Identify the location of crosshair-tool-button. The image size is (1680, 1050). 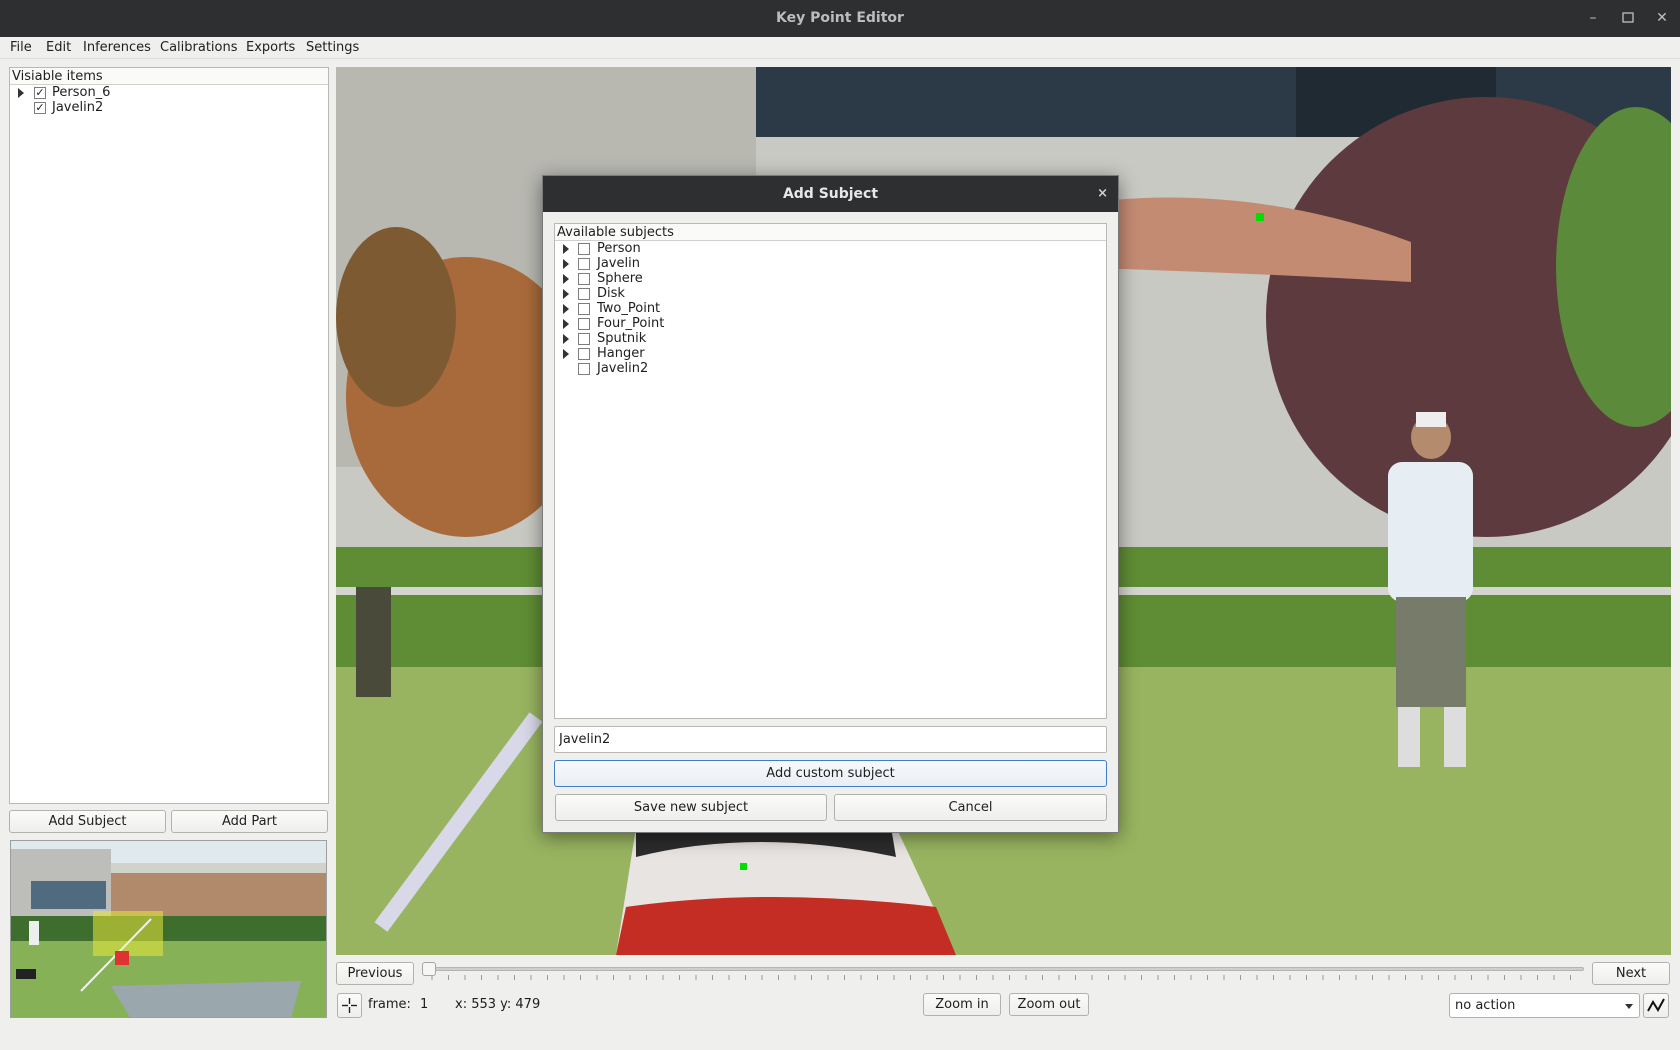
(349, 1005).